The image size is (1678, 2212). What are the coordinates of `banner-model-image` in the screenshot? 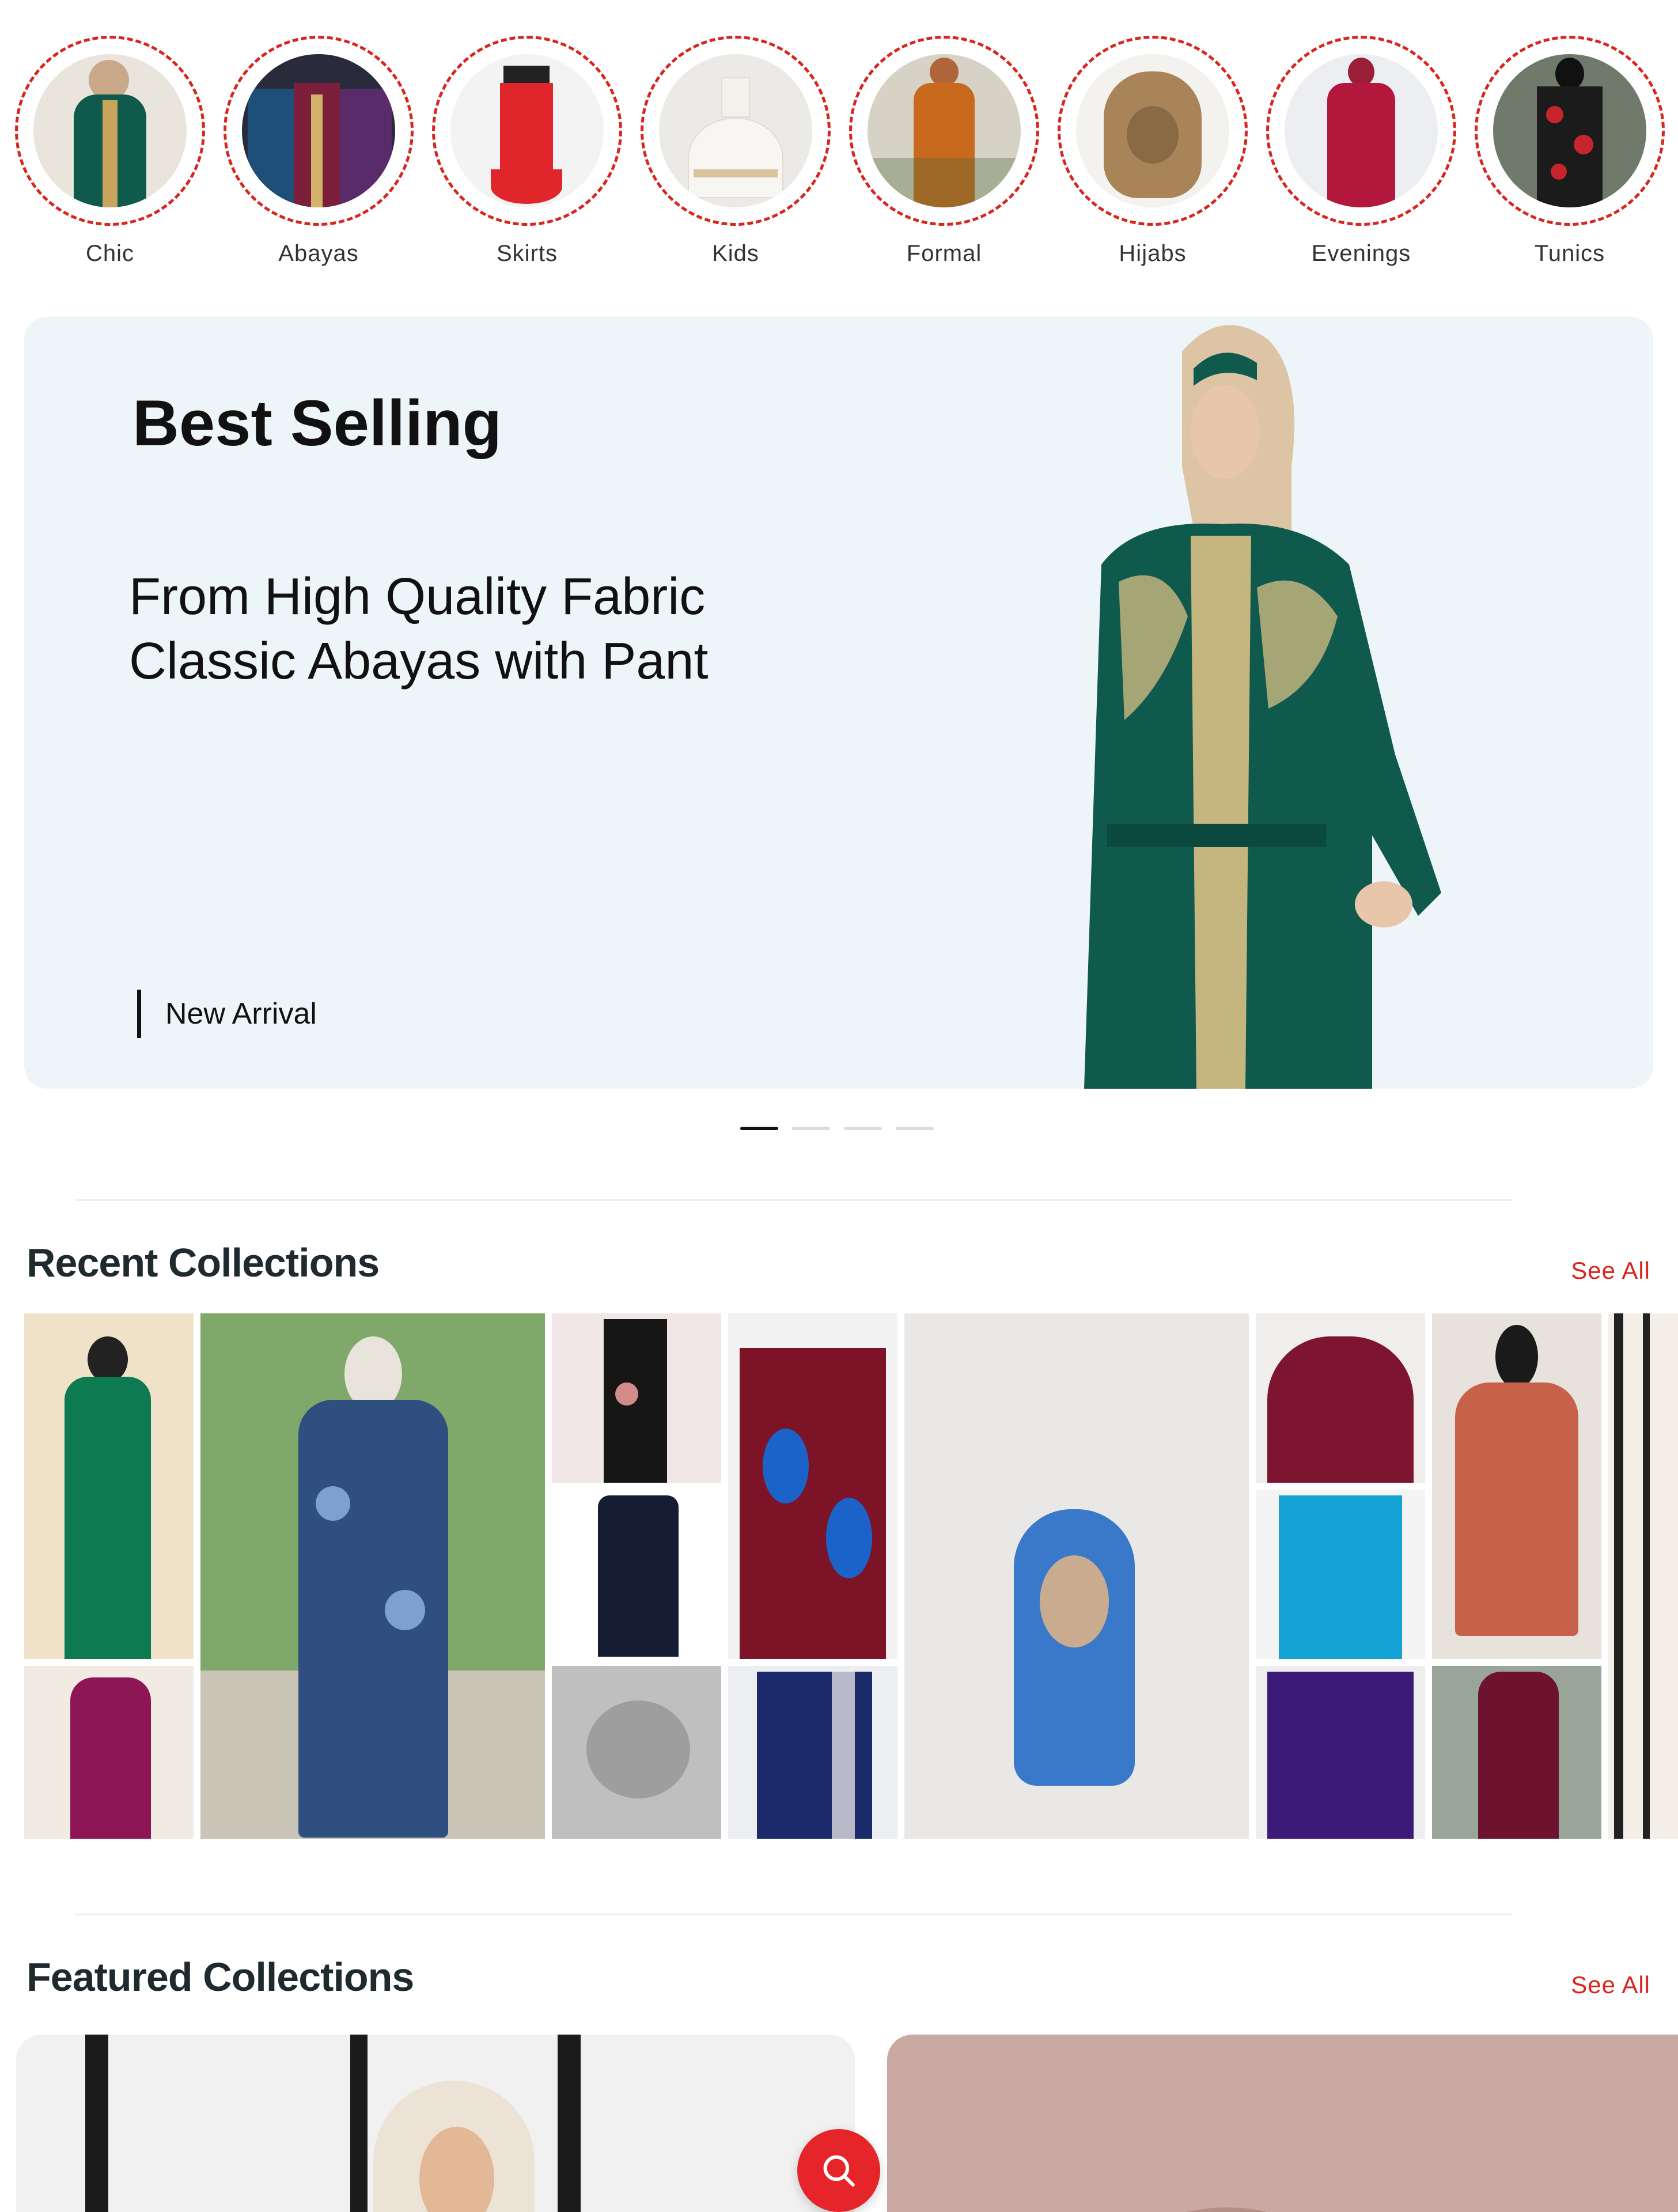 It's located at (1262, 707).